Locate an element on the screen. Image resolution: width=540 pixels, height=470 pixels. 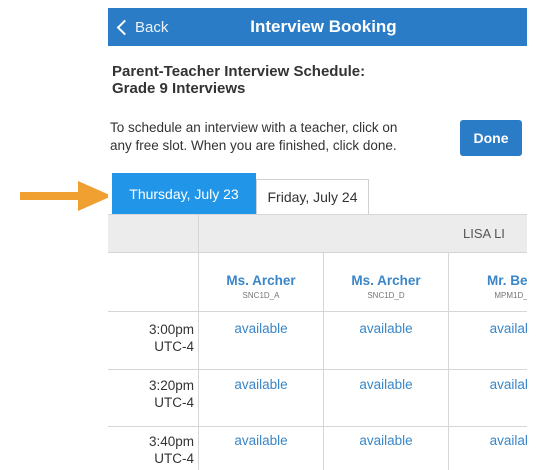
pointer-arrow-icon is located at coordinates (66, 196).